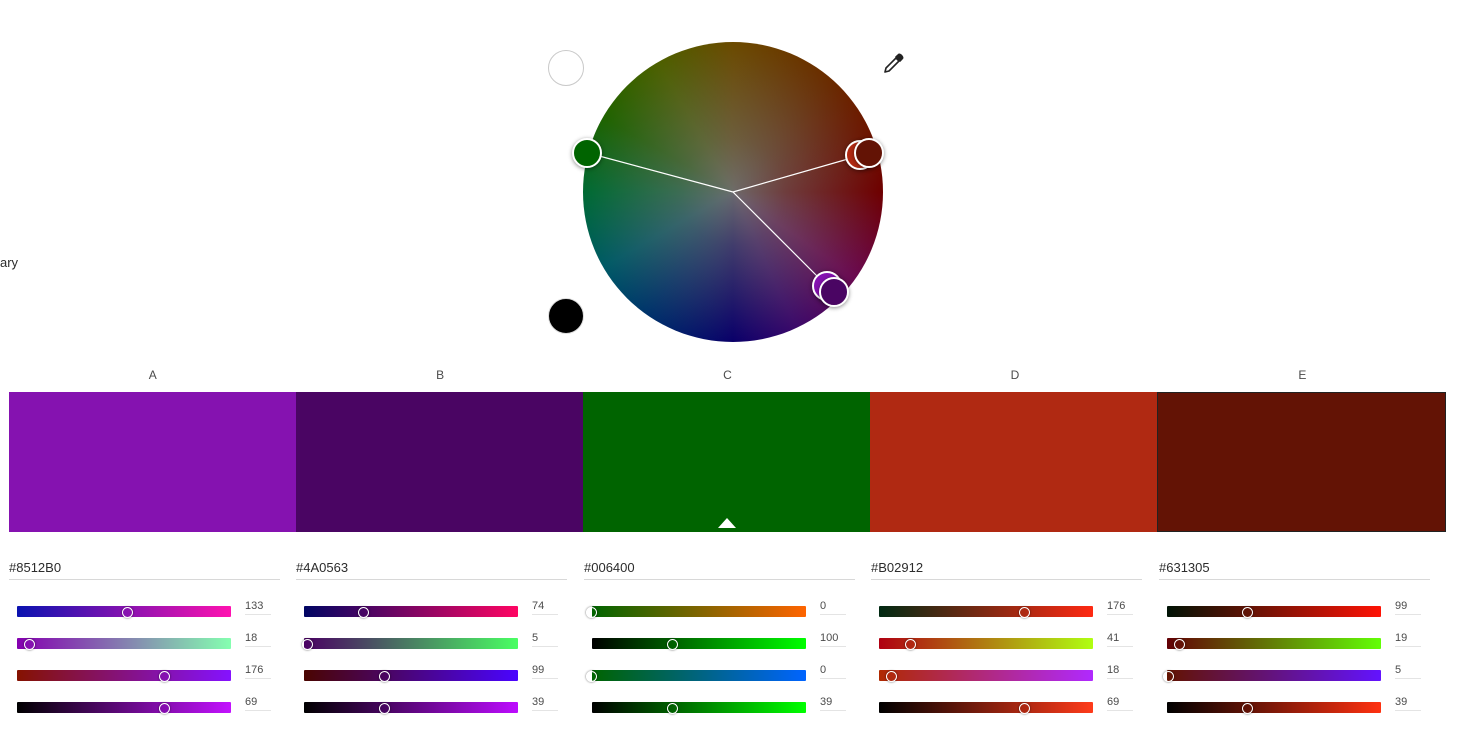 The height and width of the screenshot is (730, 1473). I want to click on swatch-b, so click(439, 462).